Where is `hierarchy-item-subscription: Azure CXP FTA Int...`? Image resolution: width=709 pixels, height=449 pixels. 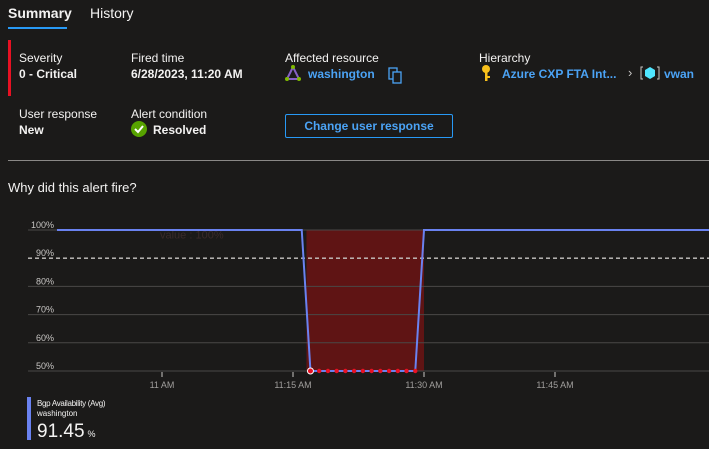
hierarchy-item-subscription: Azure CXP FTA Int... is located at coordinates (559, 74).